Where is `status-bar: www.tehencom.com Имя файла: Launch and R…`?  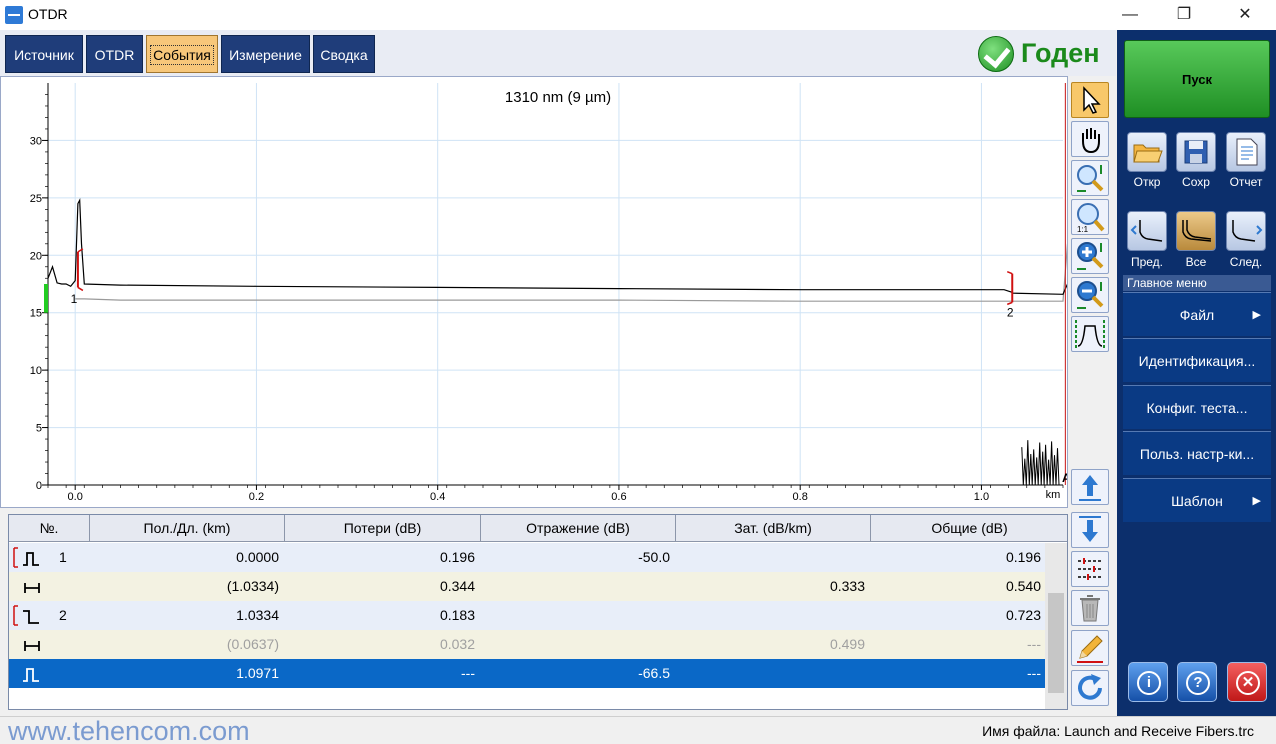
status-bar: www.tehencom.com Имя файла: Launch and R… is located at coordinates (638, 730).